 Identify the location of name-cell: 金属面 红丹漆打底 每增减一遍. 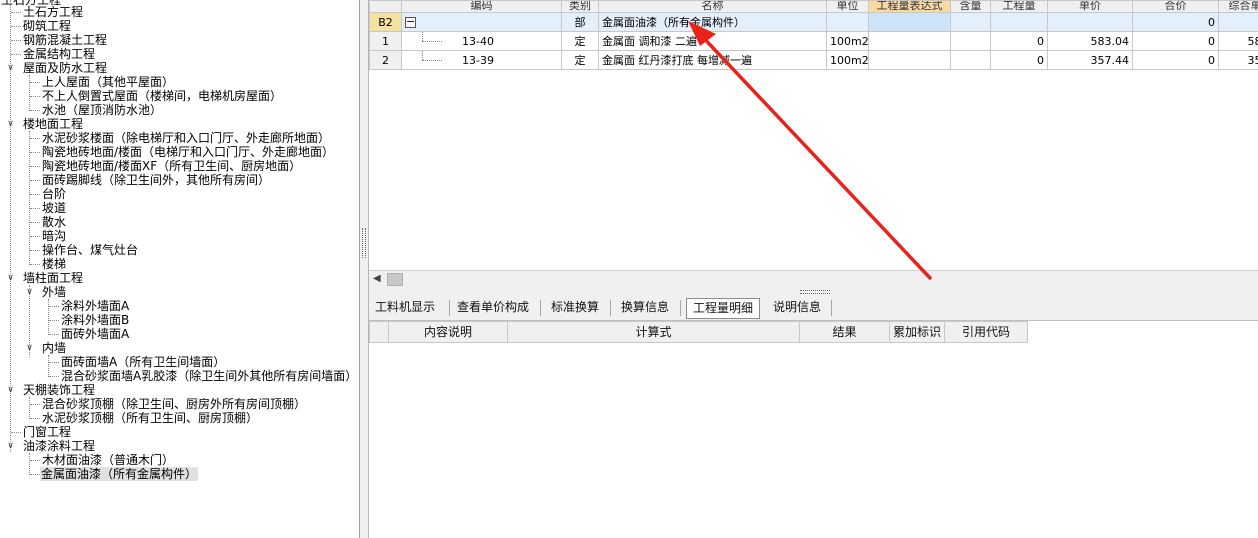
(712, 60).